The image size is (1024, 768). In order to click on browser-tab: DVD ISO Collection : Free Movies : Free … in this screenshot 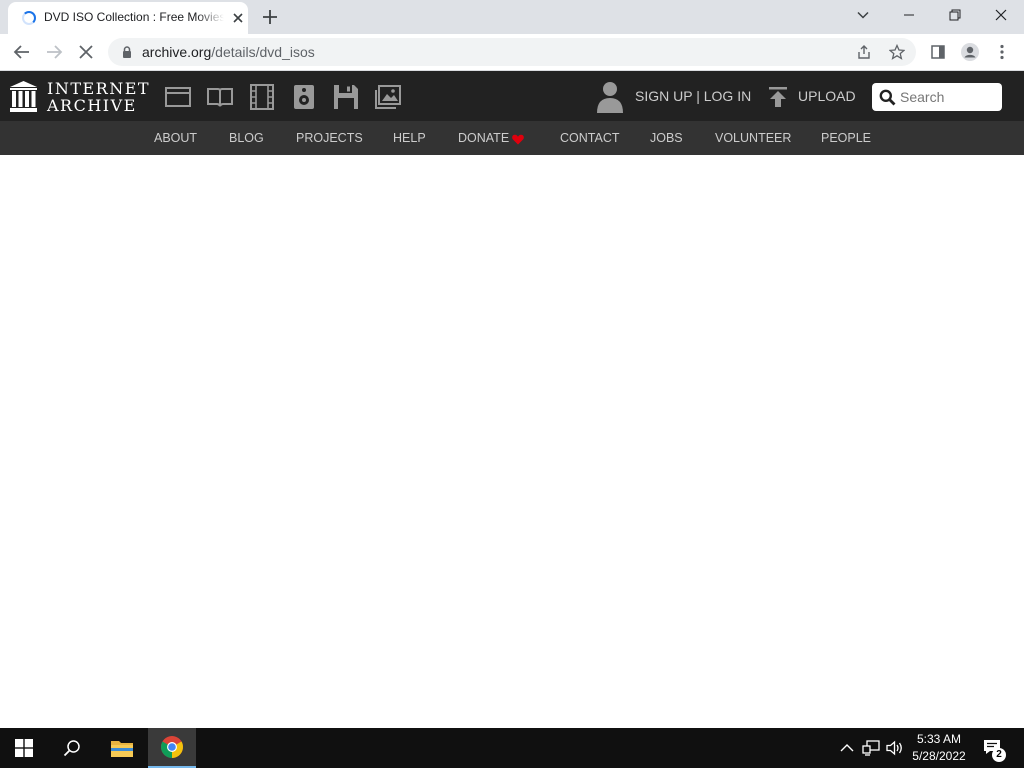, I will do `click(128, 18)`.